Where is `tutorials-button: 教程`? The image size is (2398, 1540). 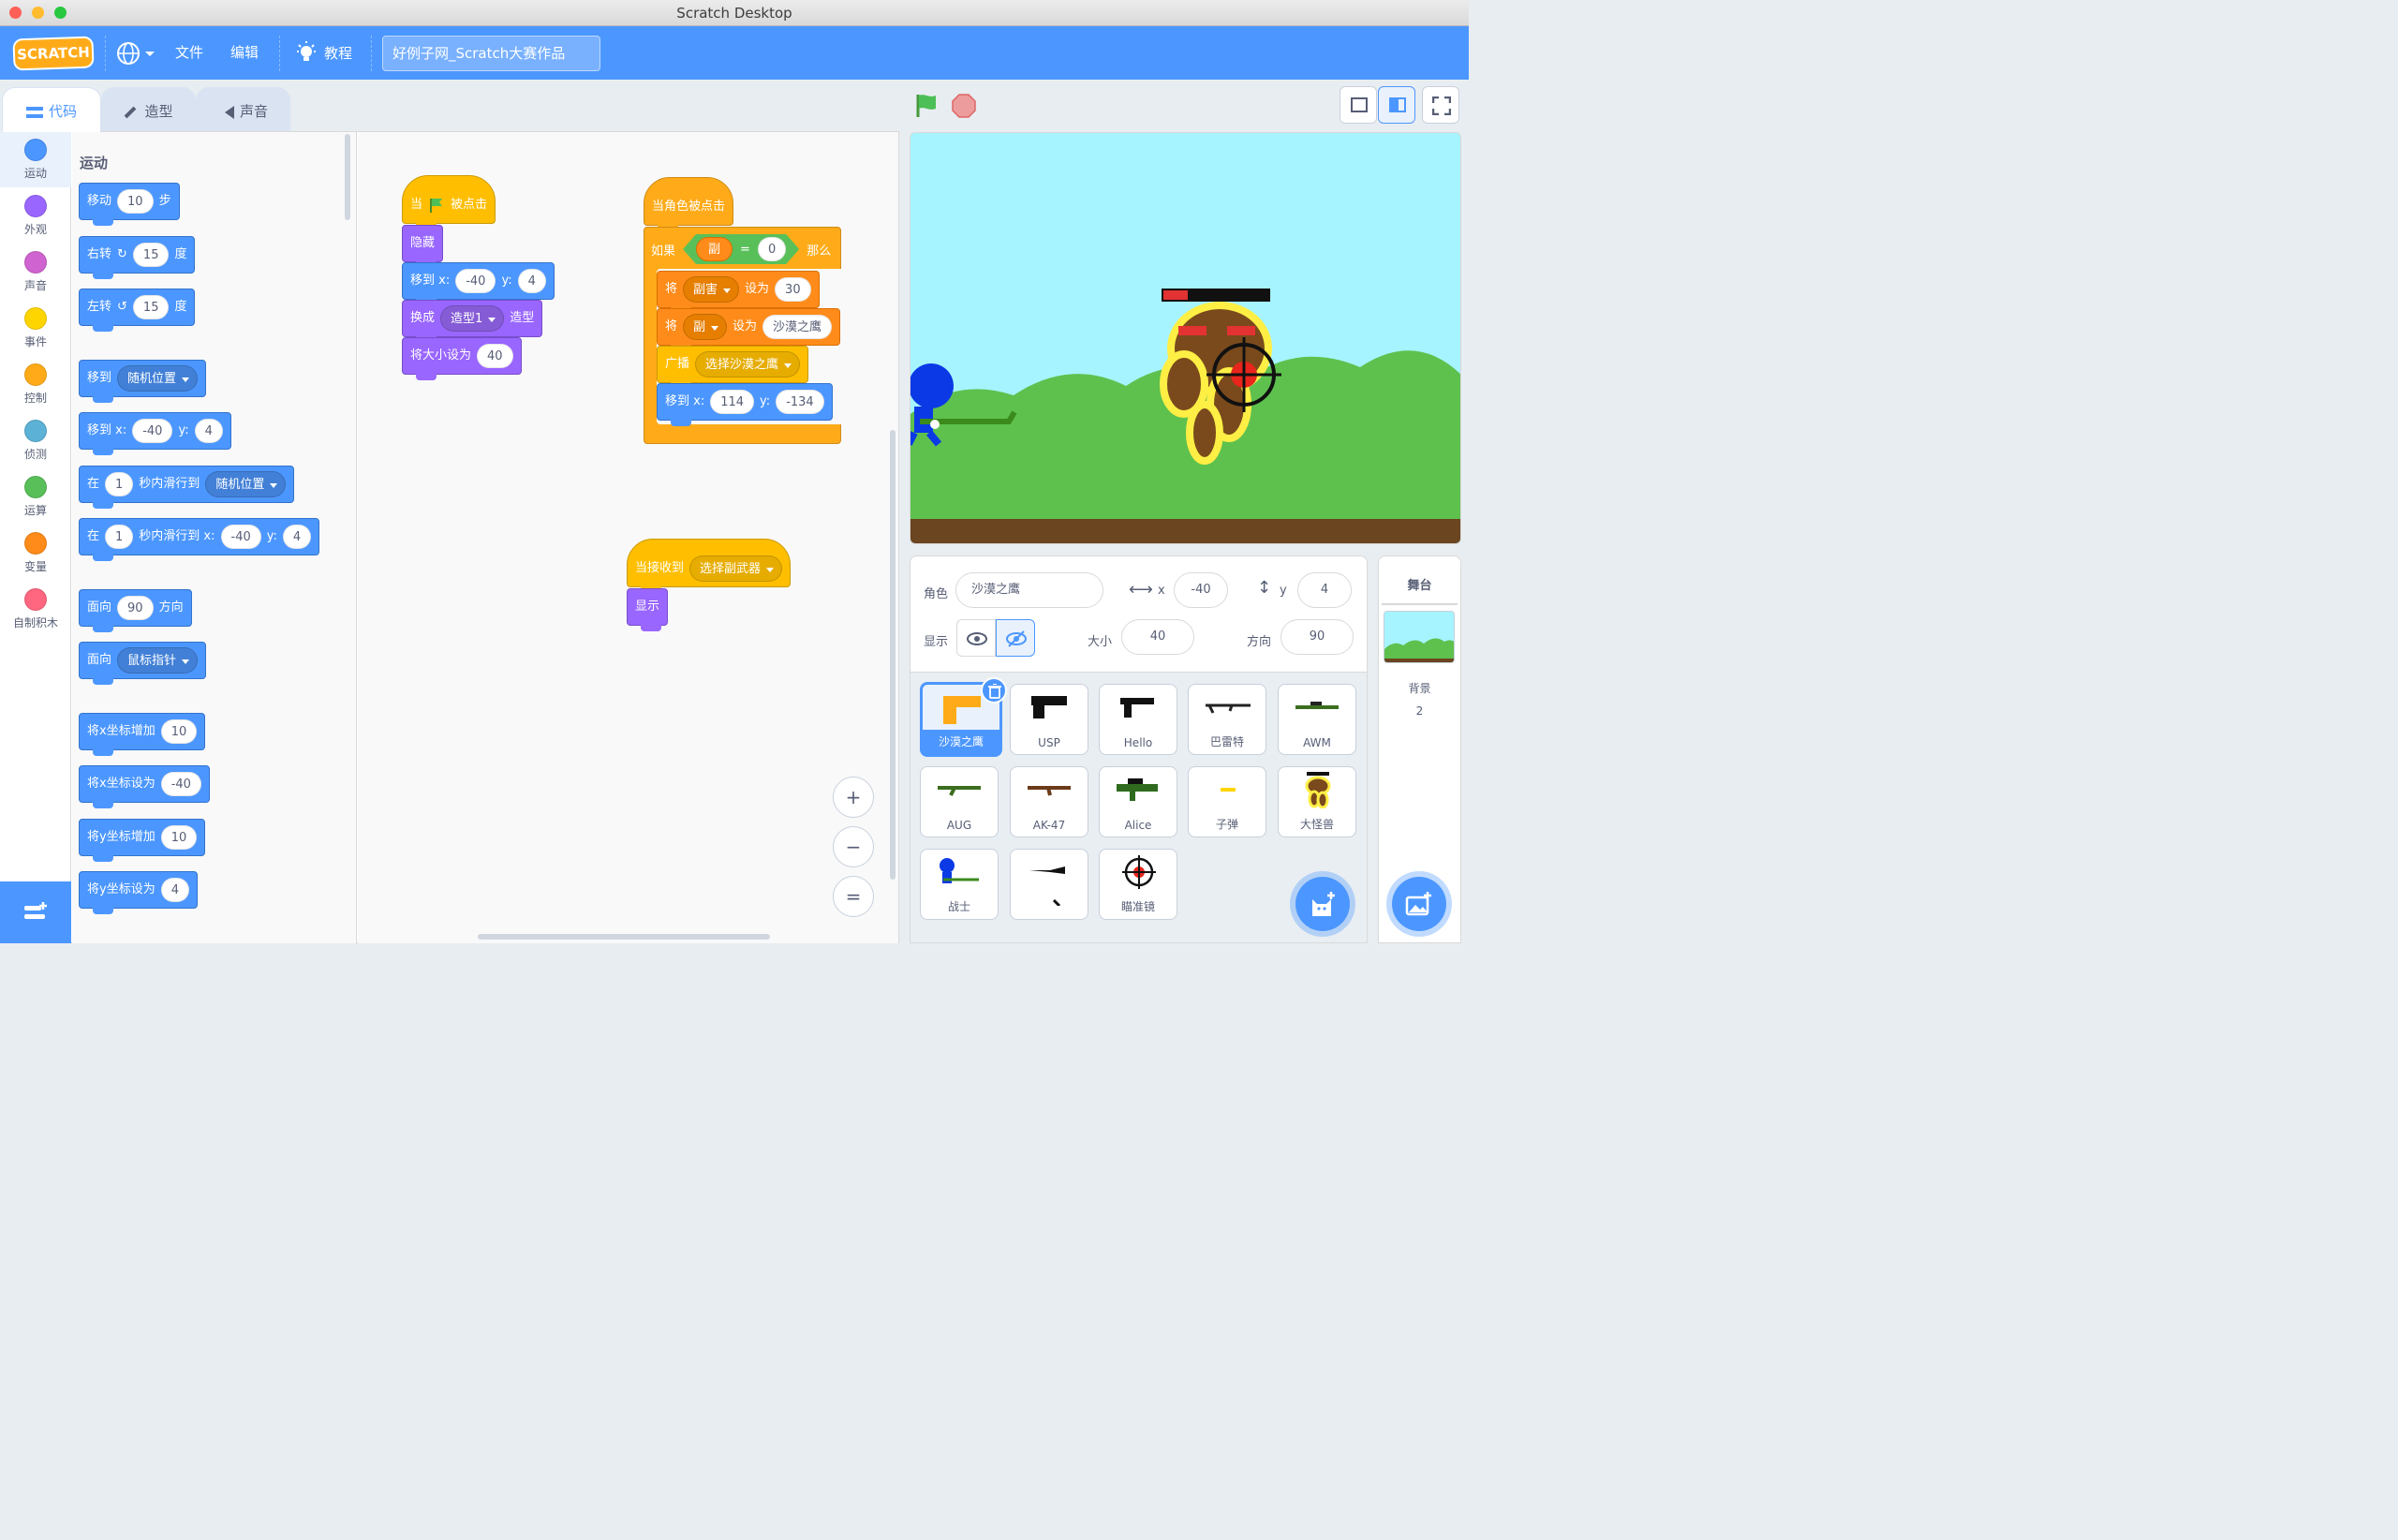
tutorials-button: 教程 is located at coordinates (336, 53).